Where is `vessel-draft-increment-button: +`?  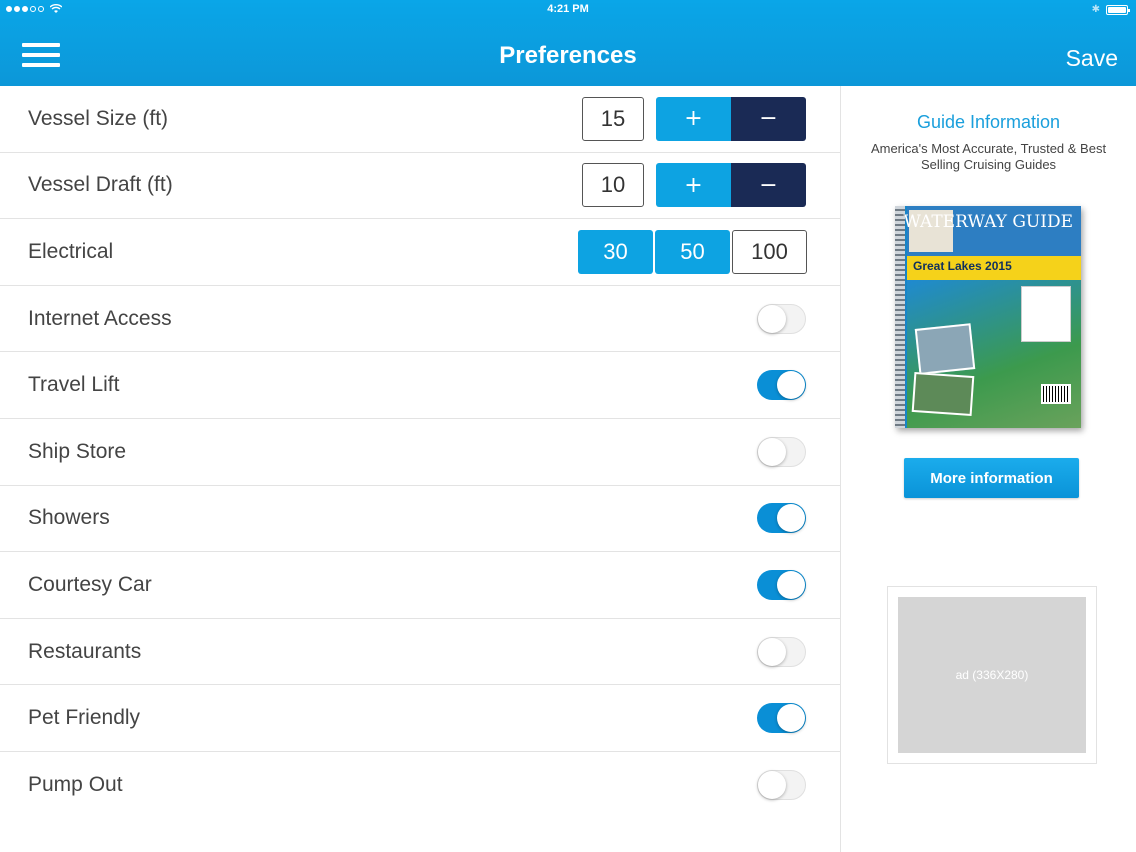
vessel-draft-increment-button: + is located at coordinates (693, 185).